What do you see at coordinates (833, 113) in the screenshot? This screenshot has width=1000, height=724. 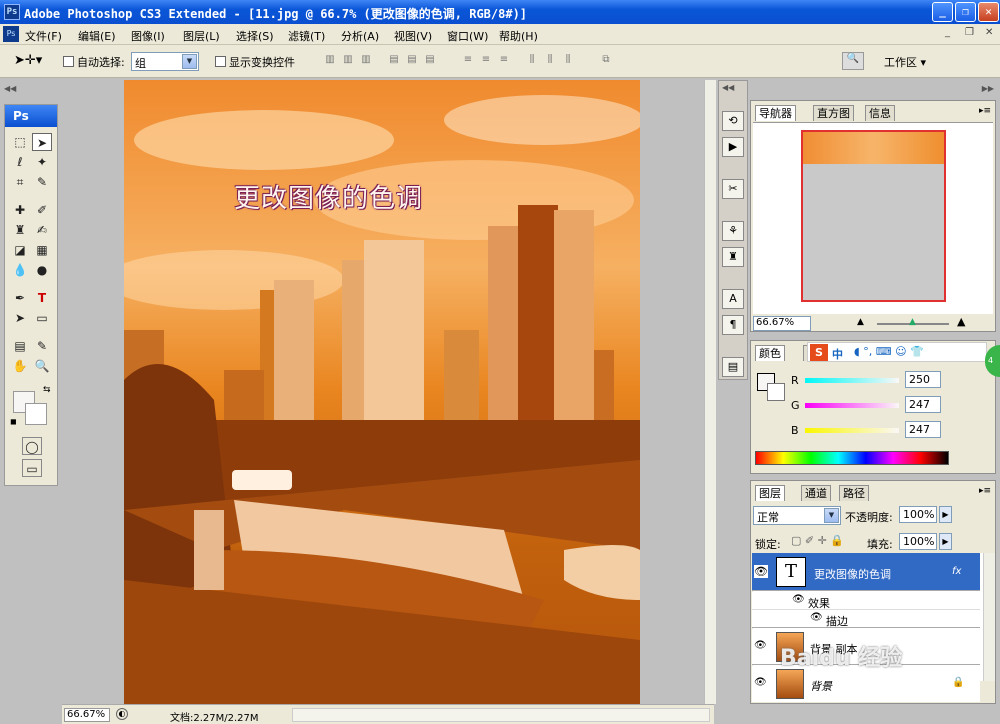 I see `tab-histogram: 直方图` at bounding box center [833, 113].